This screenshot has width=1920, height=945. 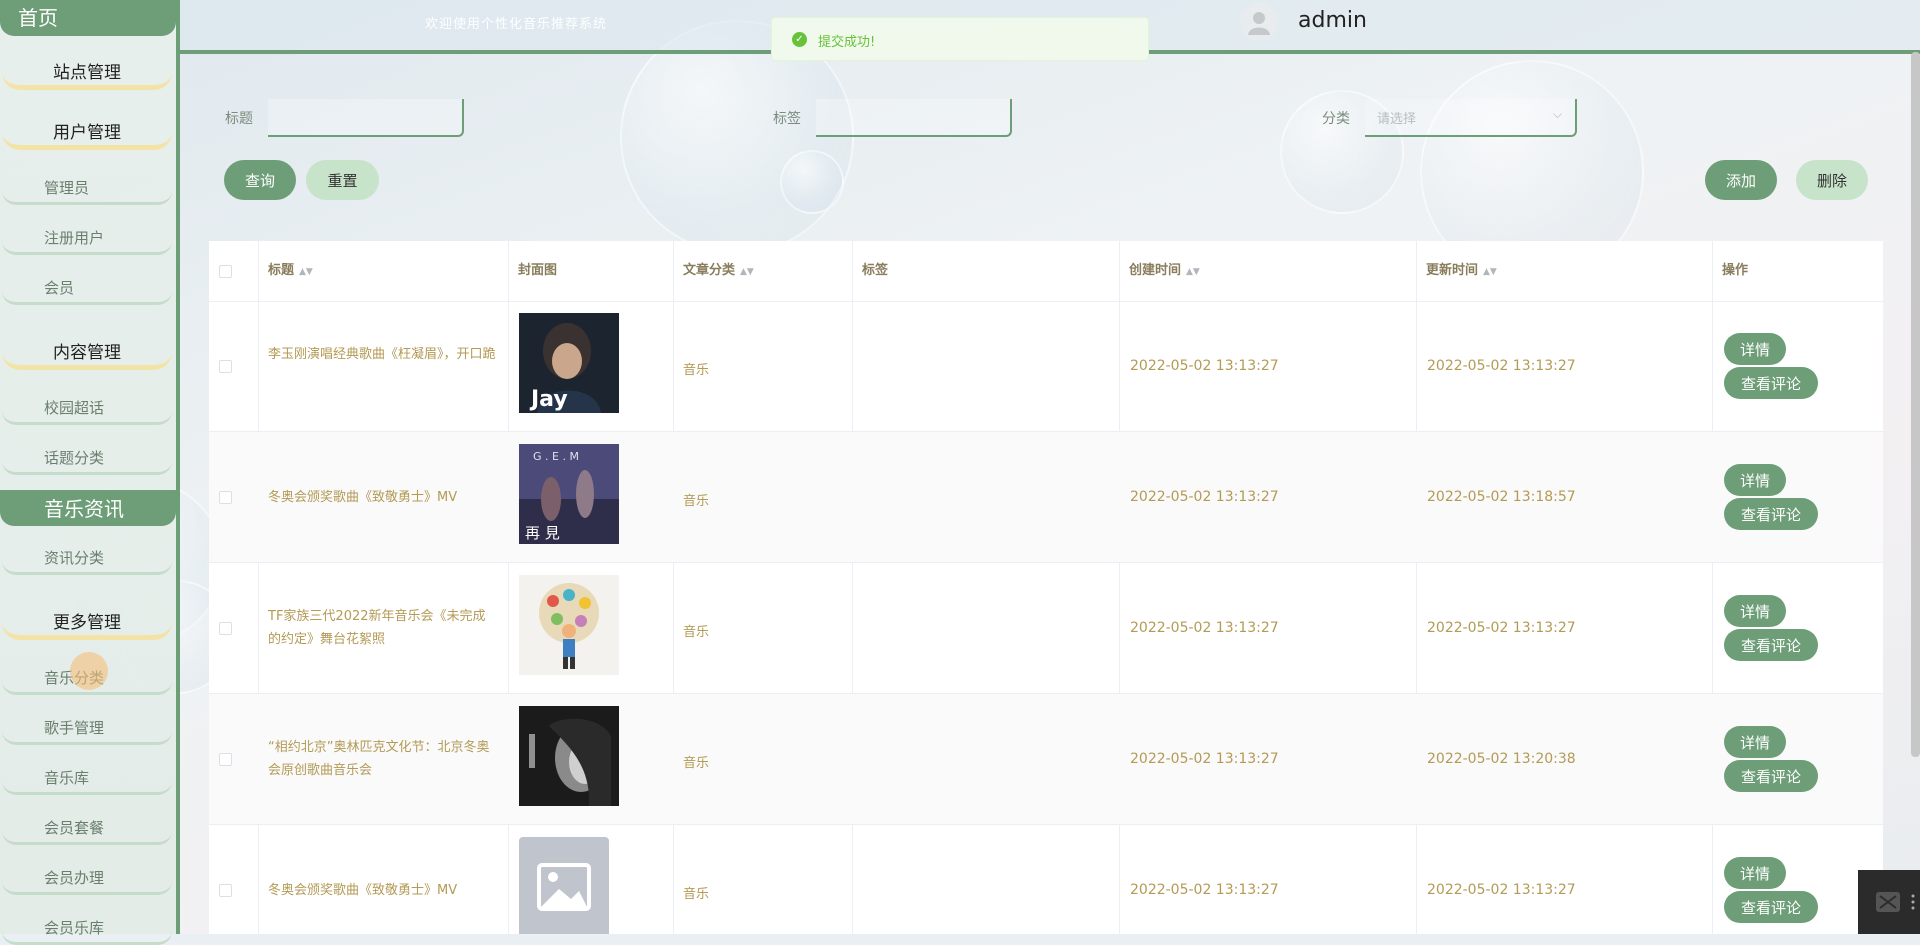 I want to click on row-title: “相约北京”奥林匹克文化节：北京冬奥会原创歌曲音乐会, so click(x=379, y=759).